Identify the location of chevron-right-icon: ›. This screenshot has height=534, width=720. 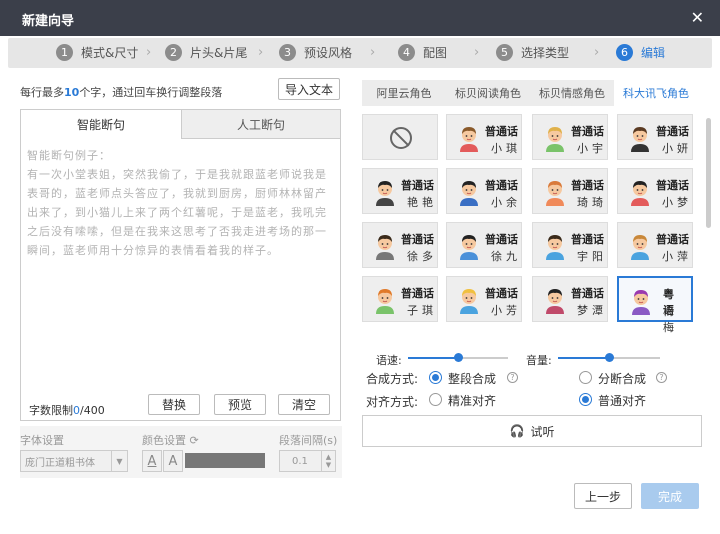
(597, 52).